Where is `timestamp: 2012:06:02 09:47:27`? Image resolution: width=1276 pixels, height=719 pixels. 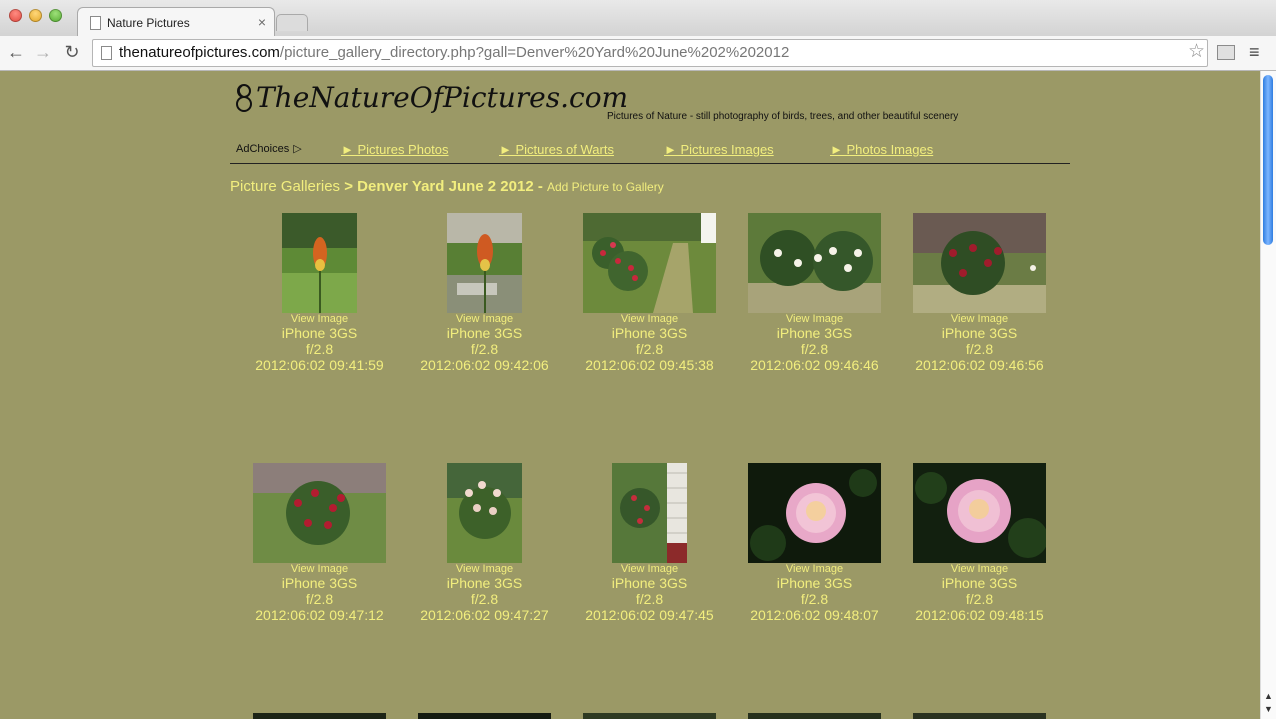 timestamp: 2012:06:02 09:47:27 is located at coordinates (484, 615).